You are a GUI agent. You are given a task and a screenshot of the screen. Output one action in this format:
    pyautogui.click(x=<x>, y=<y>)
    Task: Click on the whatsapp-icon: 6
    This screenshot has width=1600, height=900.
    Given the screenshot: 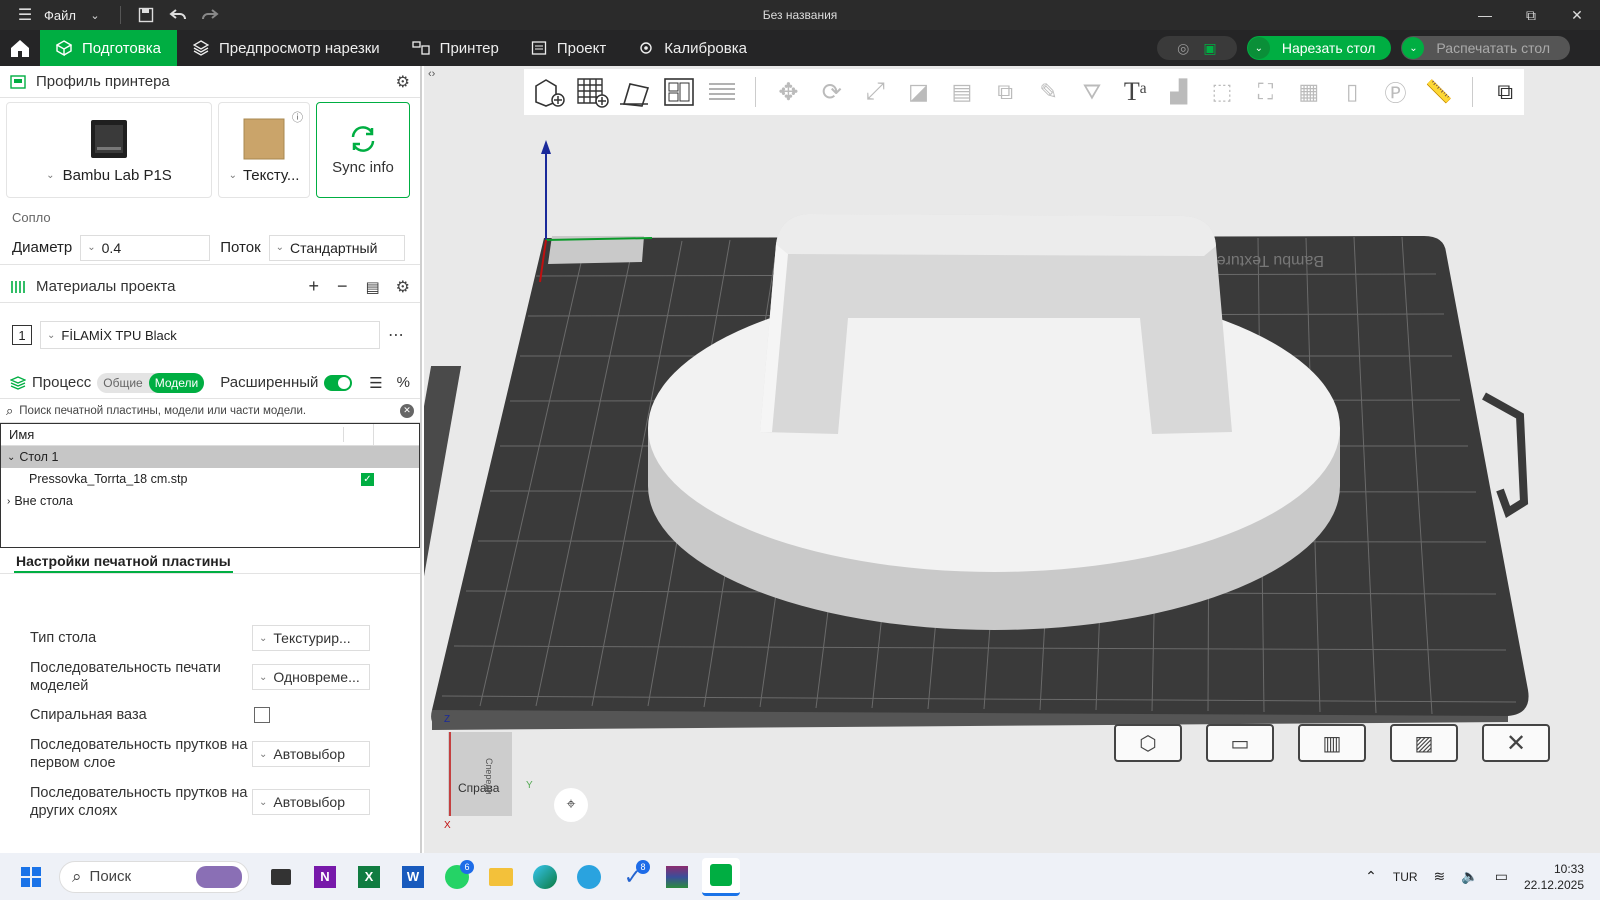 What is the action you would take?
    pyautogui.click(x=457, y=877)
    